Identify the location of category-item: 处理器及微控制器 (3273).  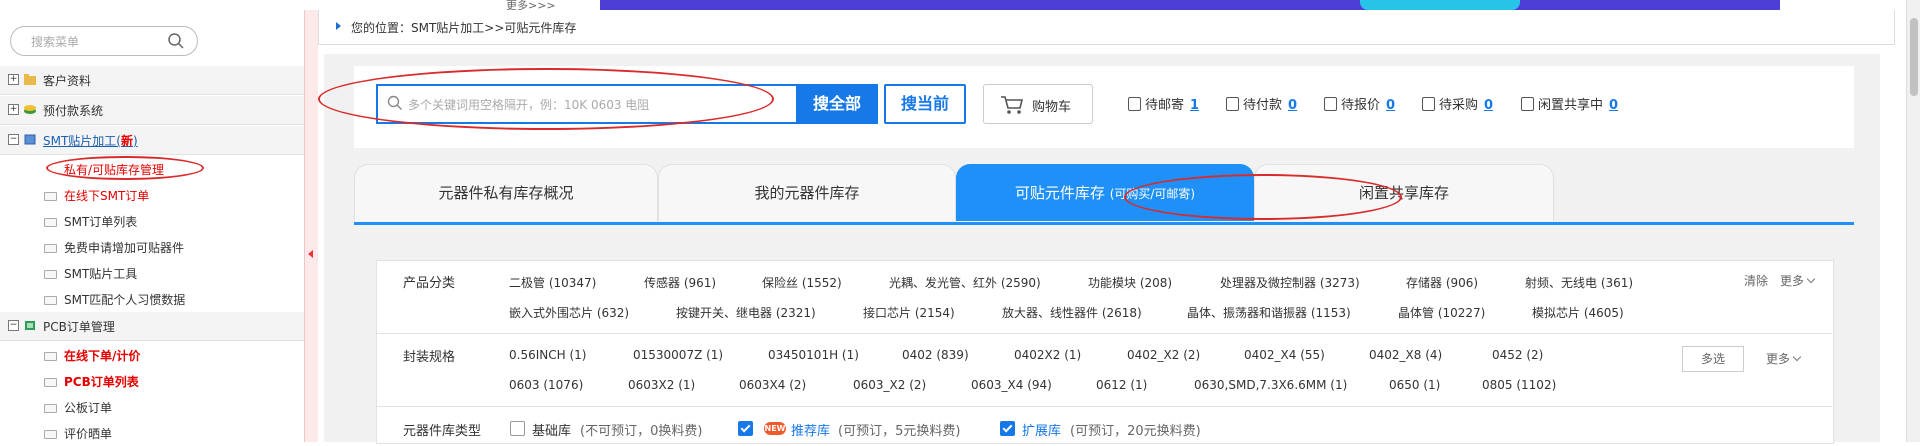
(1290, 282).